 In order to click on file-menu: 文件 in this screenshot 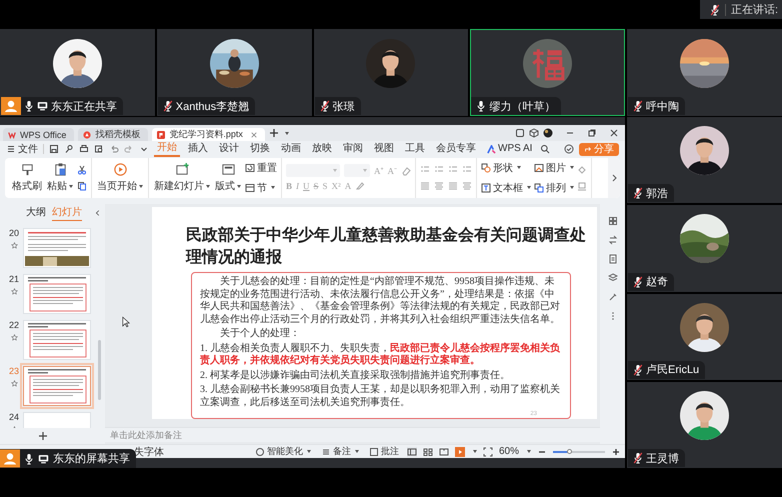, I will do `click(22, 149)`.